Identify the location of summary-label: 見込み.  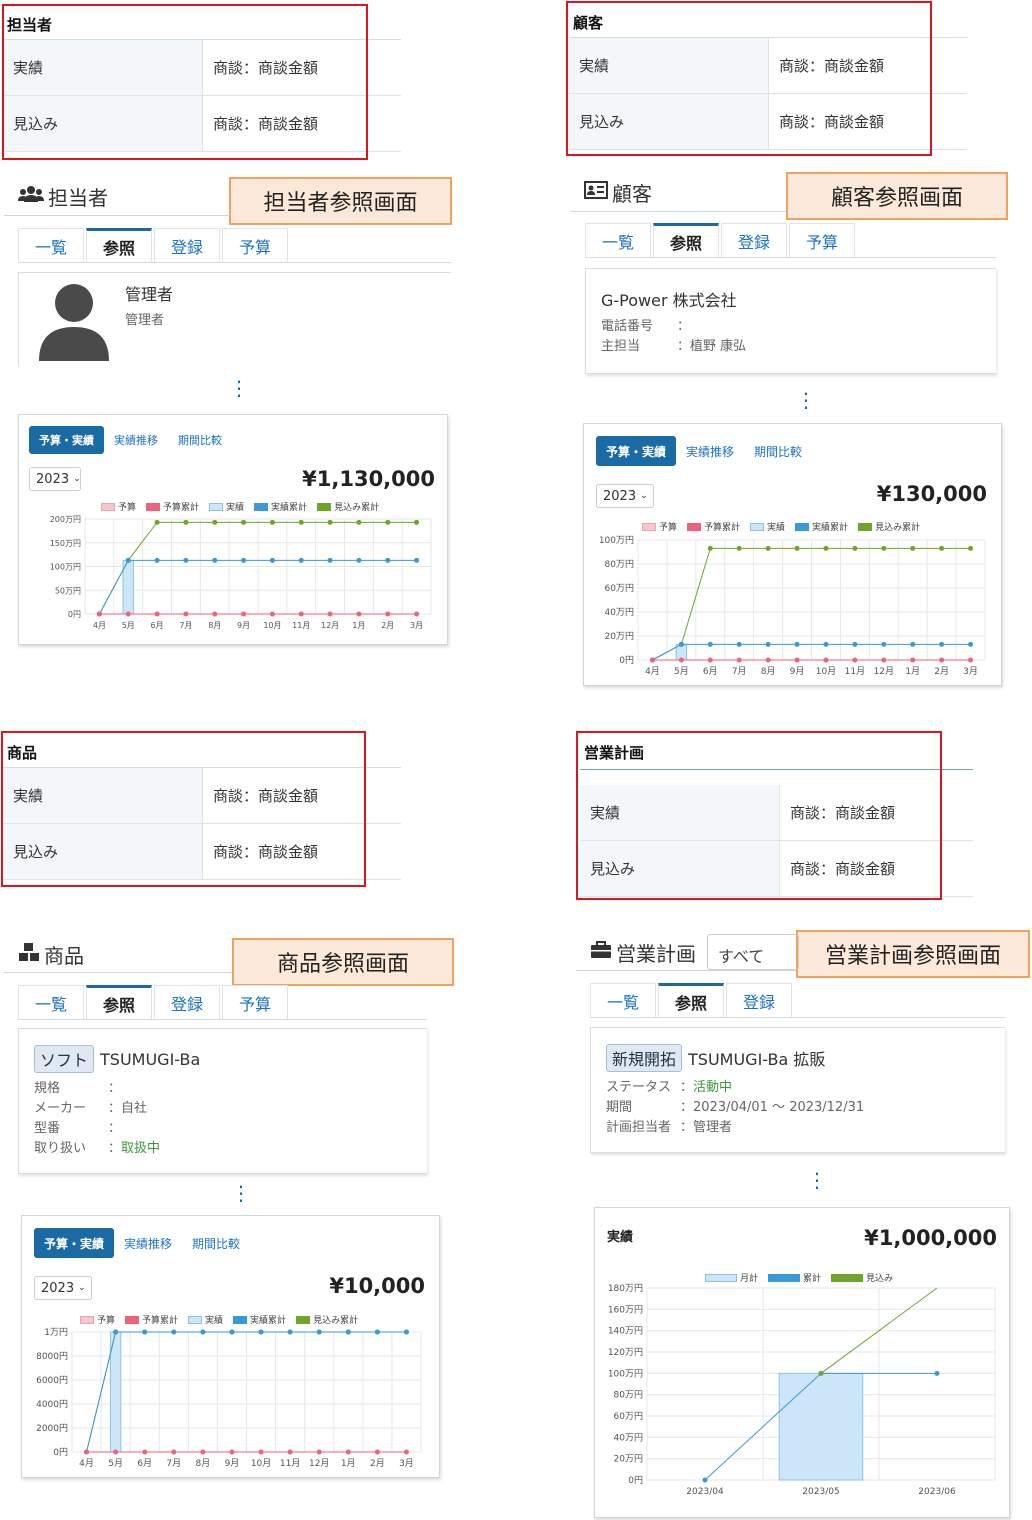
(103, 851).